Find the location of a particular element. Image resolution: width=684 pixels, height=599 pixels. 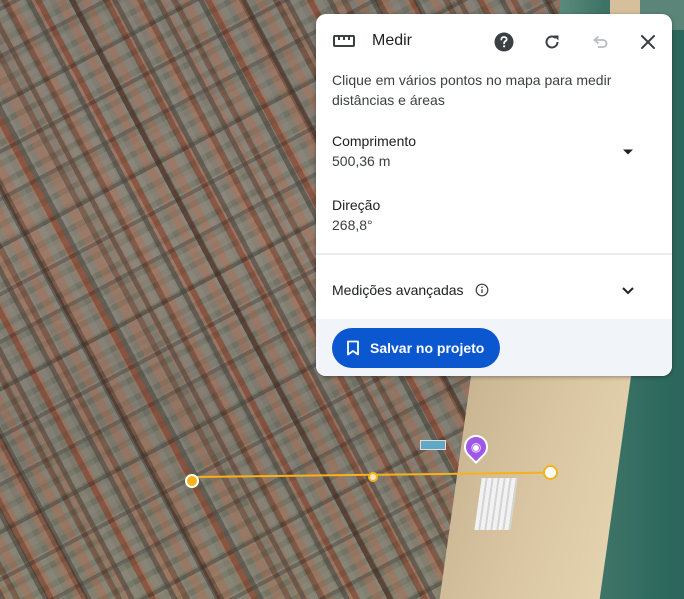

panel-title: Medir is located at coordinates (392, 40).